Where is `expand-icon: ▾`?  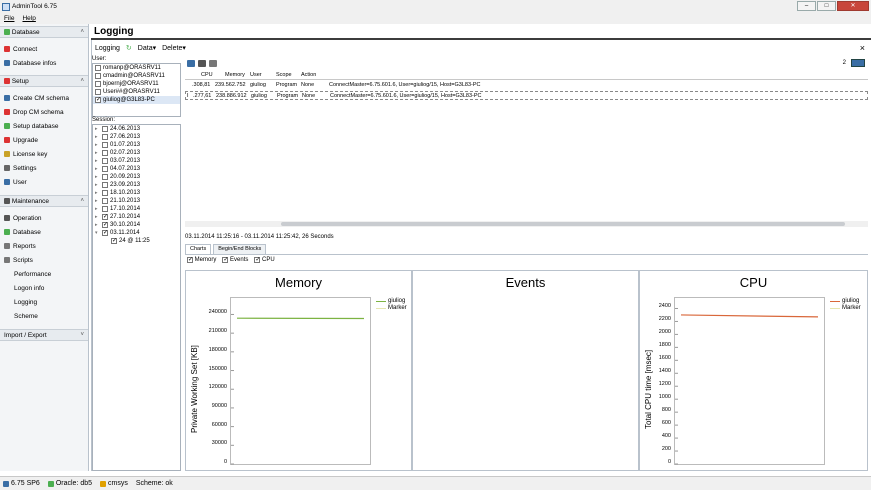
expand-icon: ▾ is located at coordinates (97, 233).